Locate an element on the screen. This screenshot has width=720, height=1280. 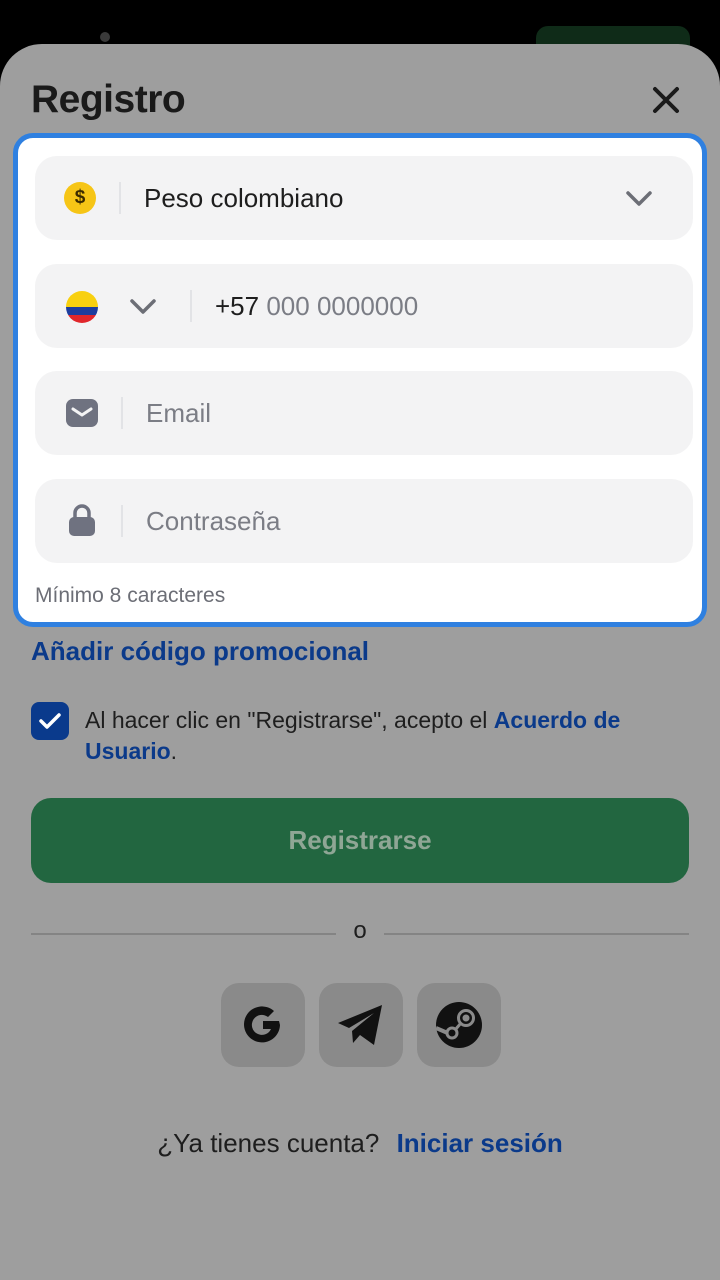
consent-suffix: . is located at coordinates (174, 751).